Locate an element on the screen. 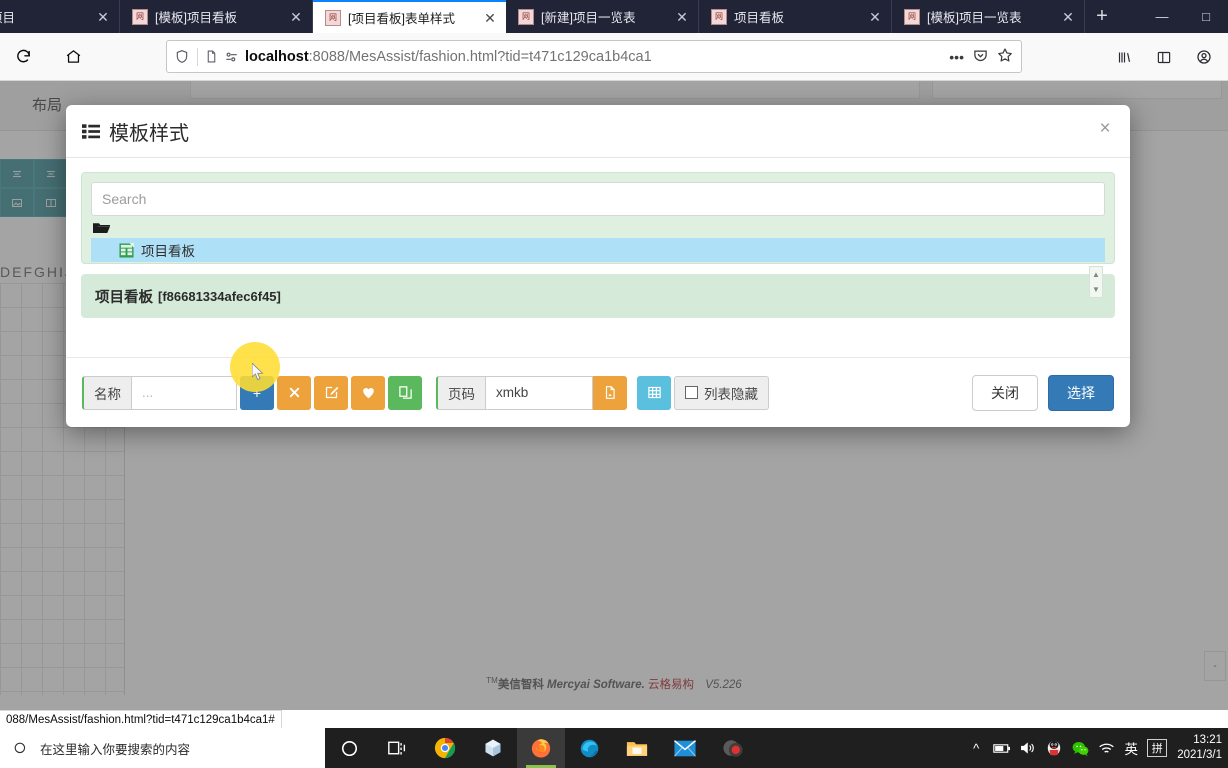  browser-tab-0: 项目 ✕ is located at coordinates (60, 16).